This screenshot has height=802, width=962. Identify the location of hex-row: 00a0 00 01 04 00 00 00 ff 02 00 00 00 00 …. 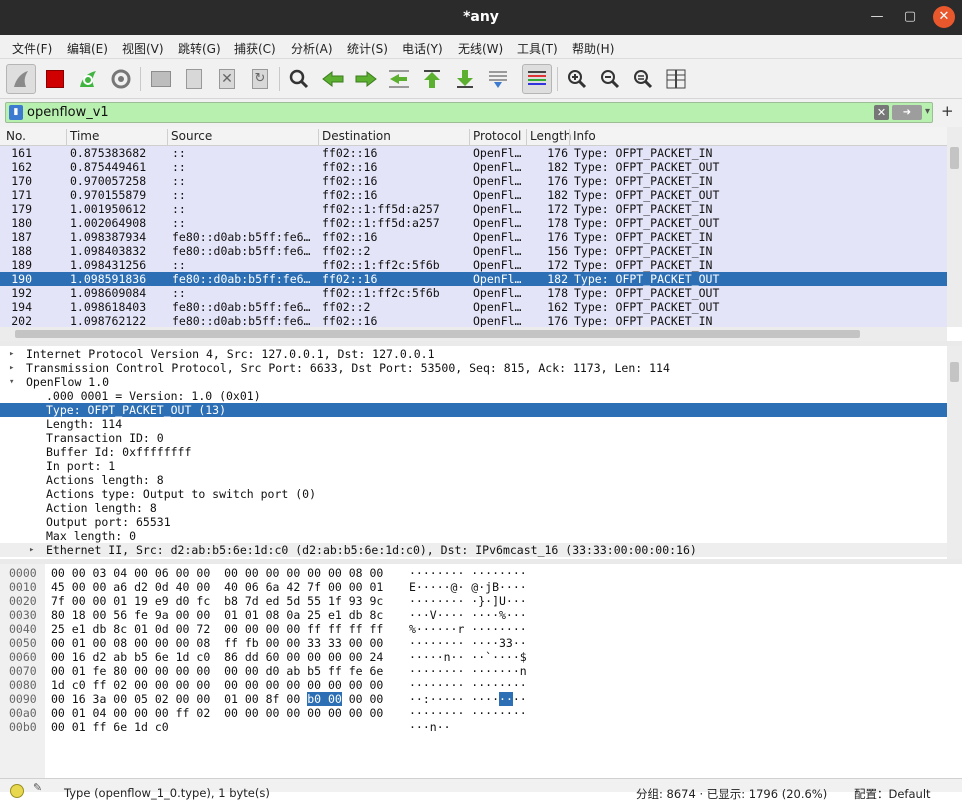
(481, 713).